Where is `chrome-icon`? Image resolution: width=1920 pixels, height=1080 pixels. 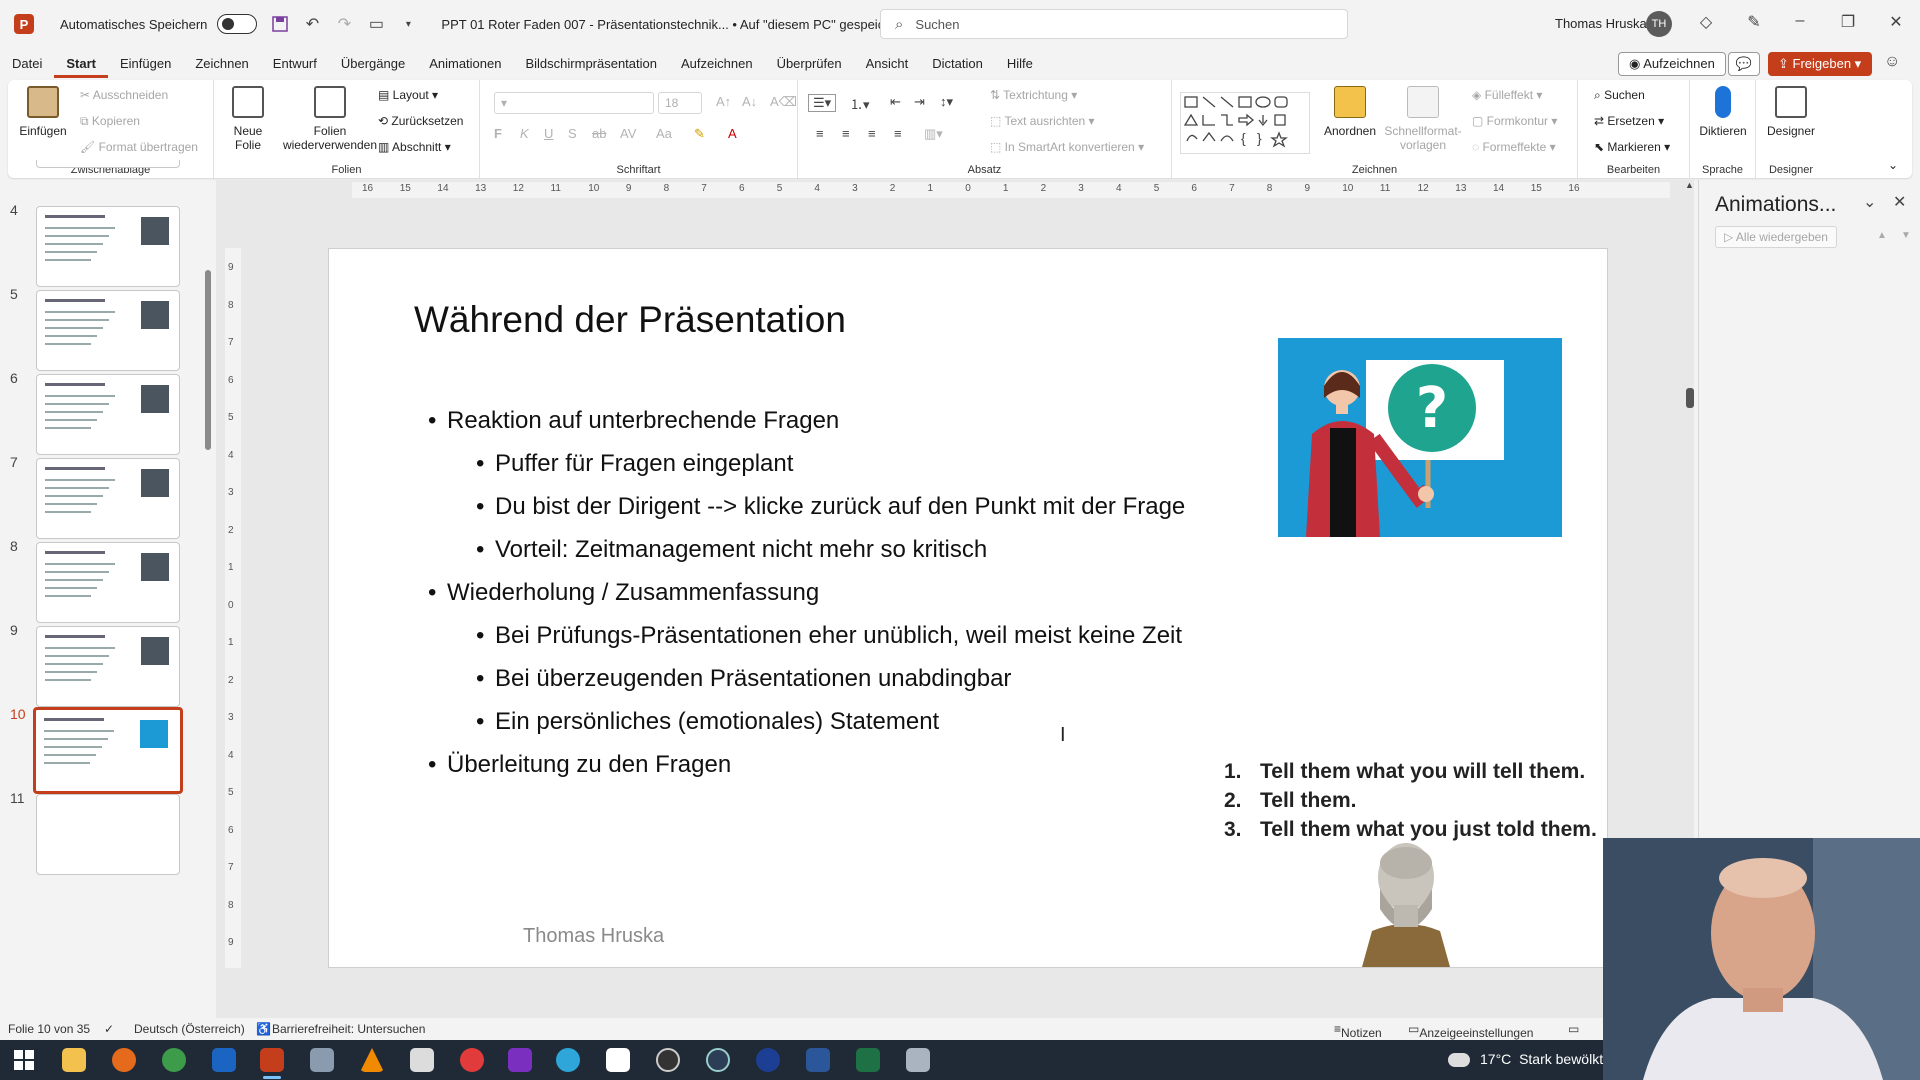
chrome-icon is located at coordinates (174, 1060).